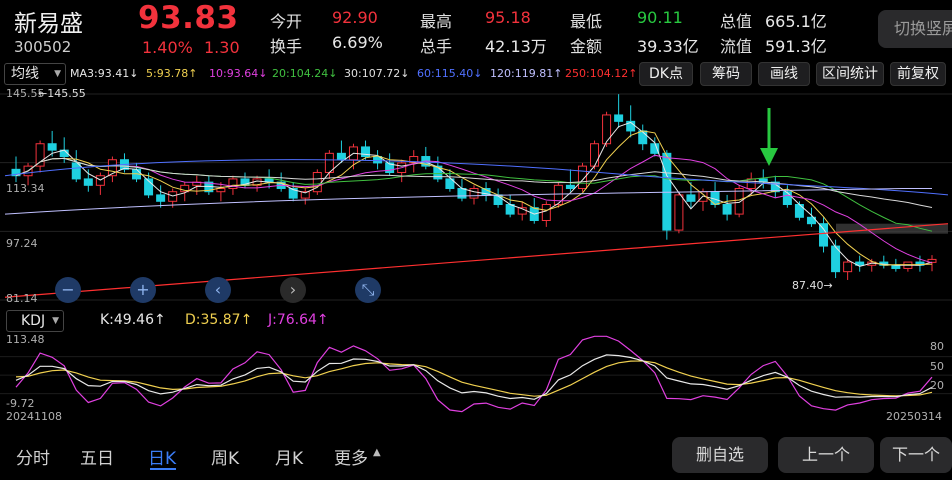  Describe the element at coordinates (68, 290) in the screenshot. I see `zoom-out-icon: −` at that location.